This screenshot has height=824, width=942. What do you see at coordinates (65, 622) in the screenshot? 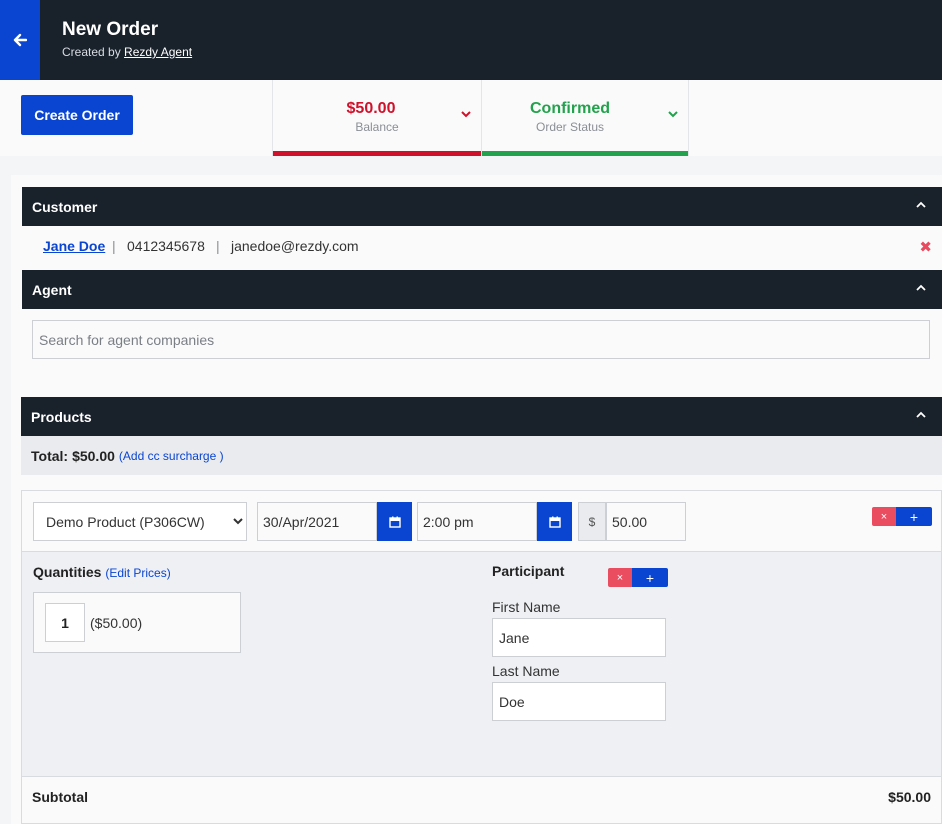
I see `quantity-input: 1` at bounding box center [65, 622].